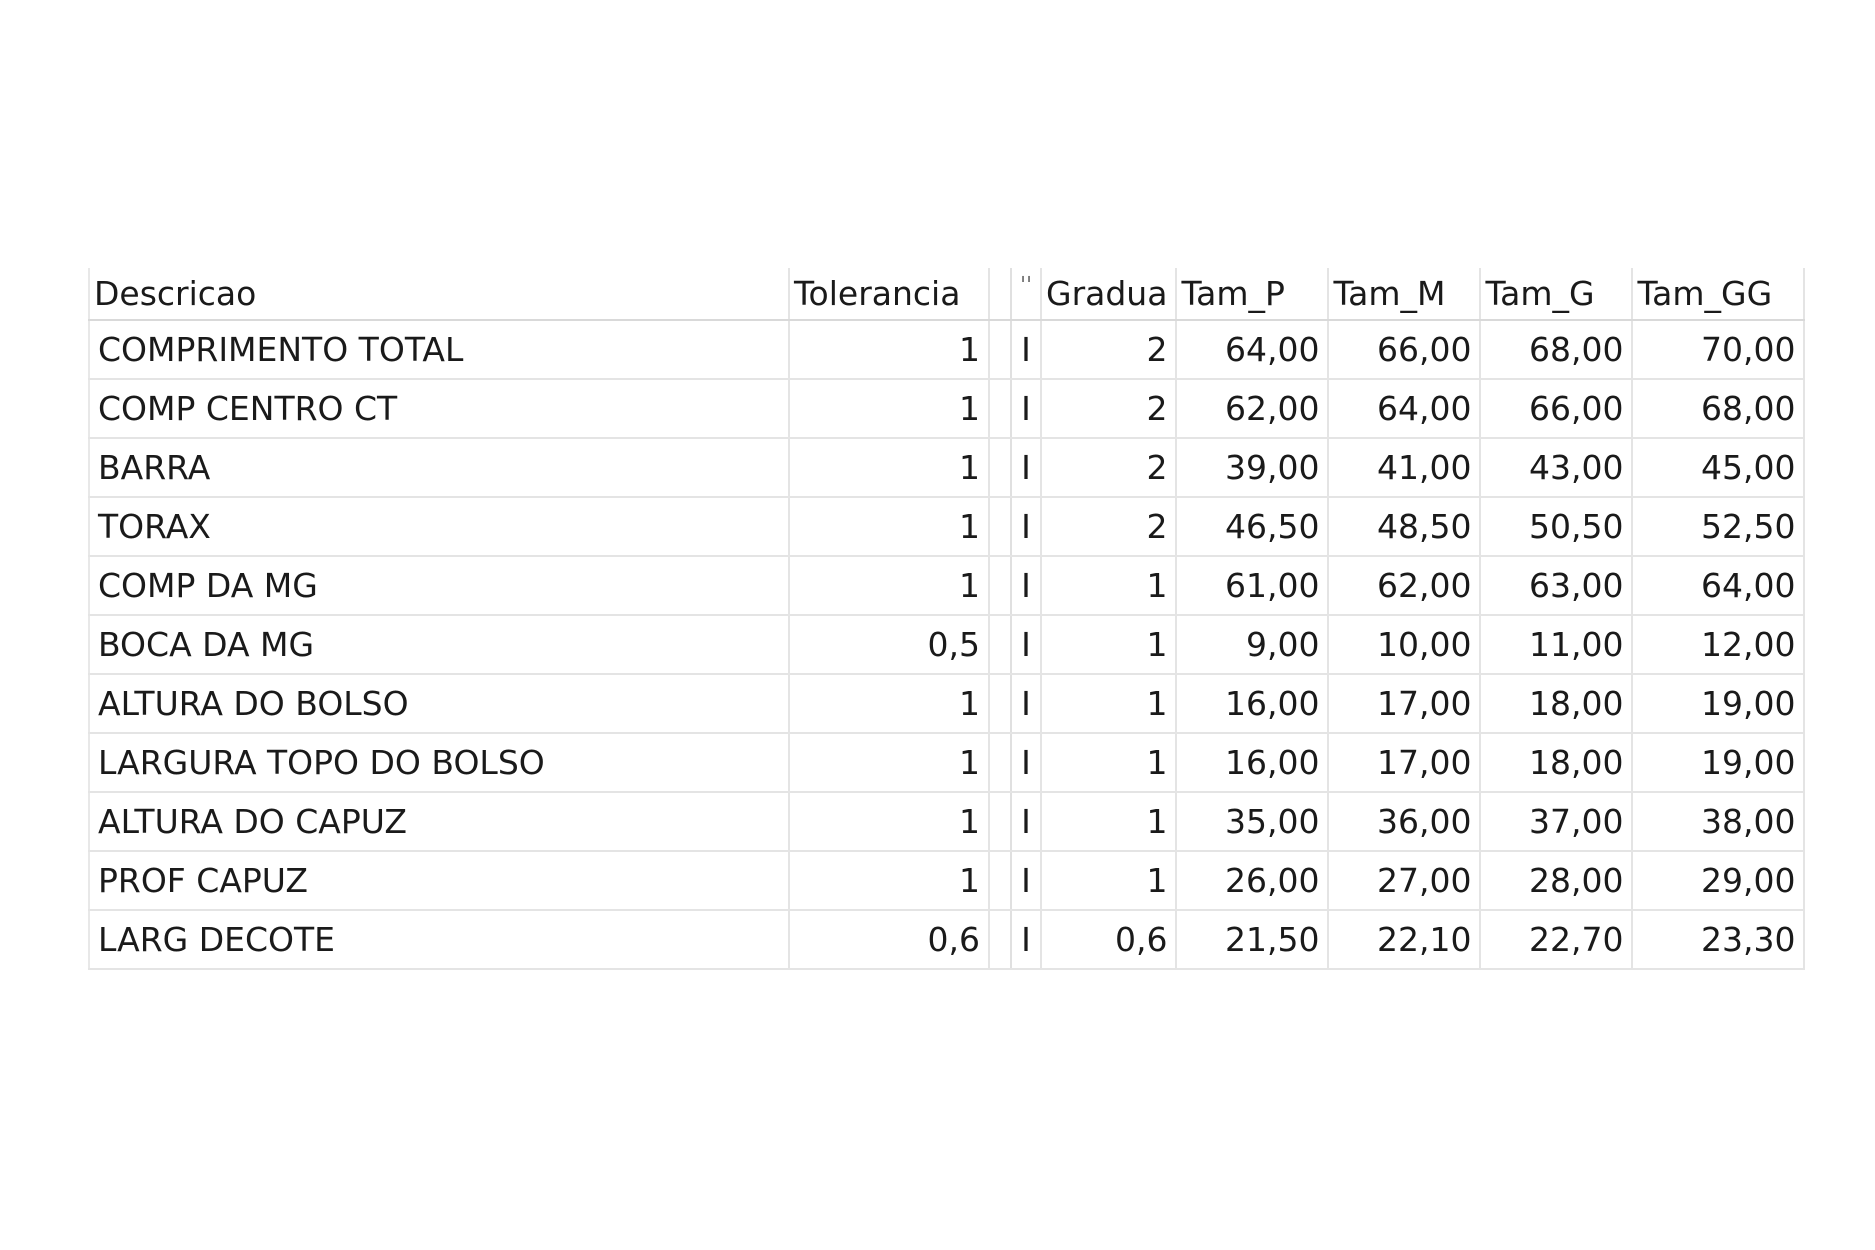  I want to click on table-row: COMP CENTRO CT 1 I 2 62,00 64,00 66,00 68,00, so click(947, 409).